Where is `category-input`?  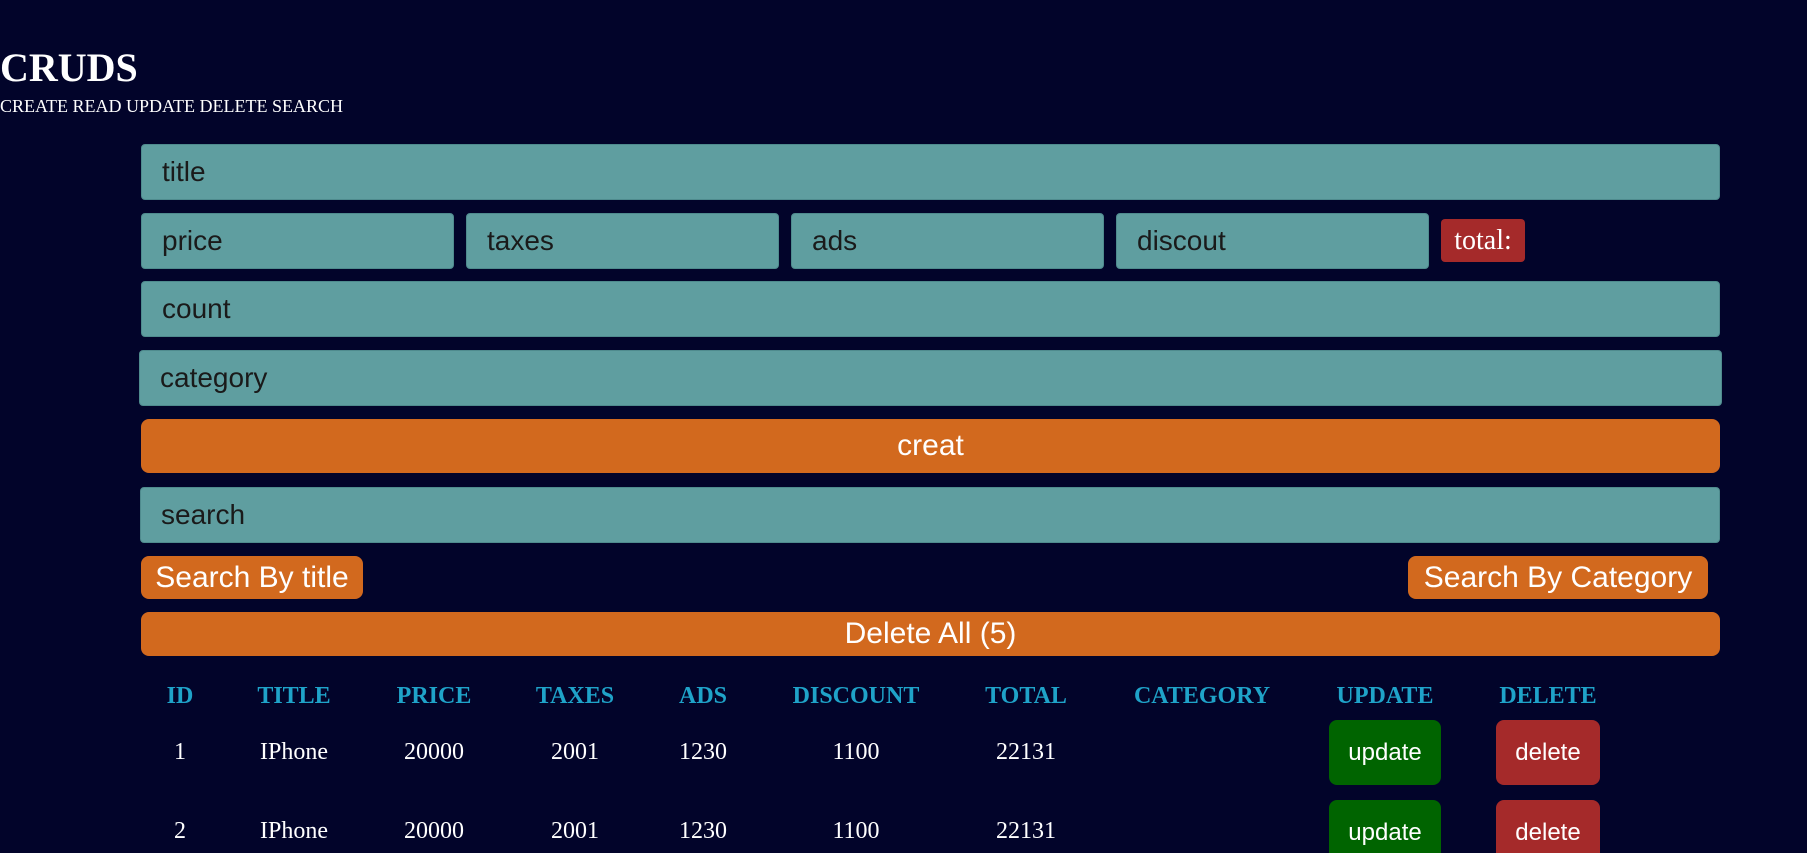 category-input is located at coordinates (930, 378).